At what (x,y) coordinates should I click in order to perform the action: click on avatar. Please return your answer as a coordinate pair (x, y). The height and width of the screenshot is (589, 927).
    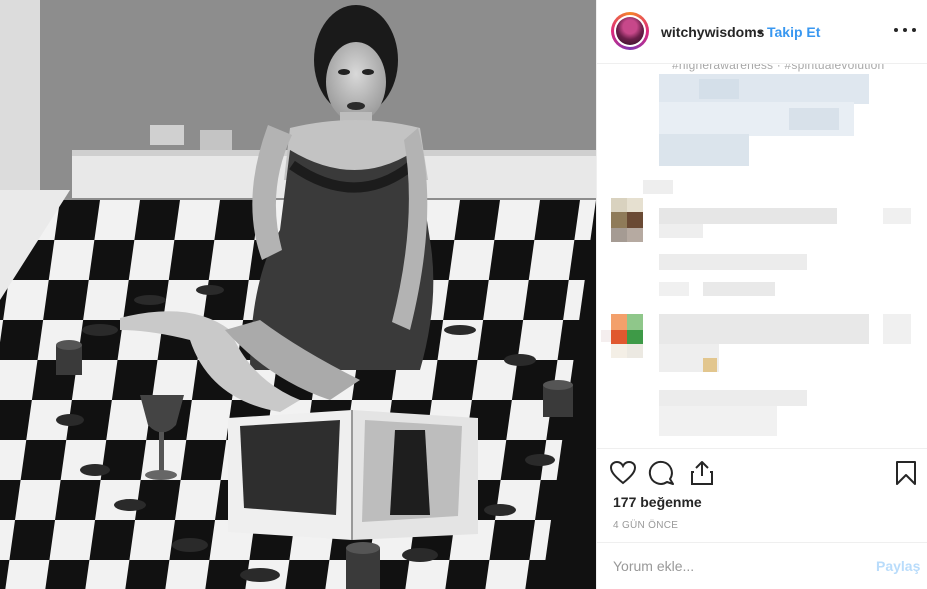
    Looking at the image, I should click on (630, 31).